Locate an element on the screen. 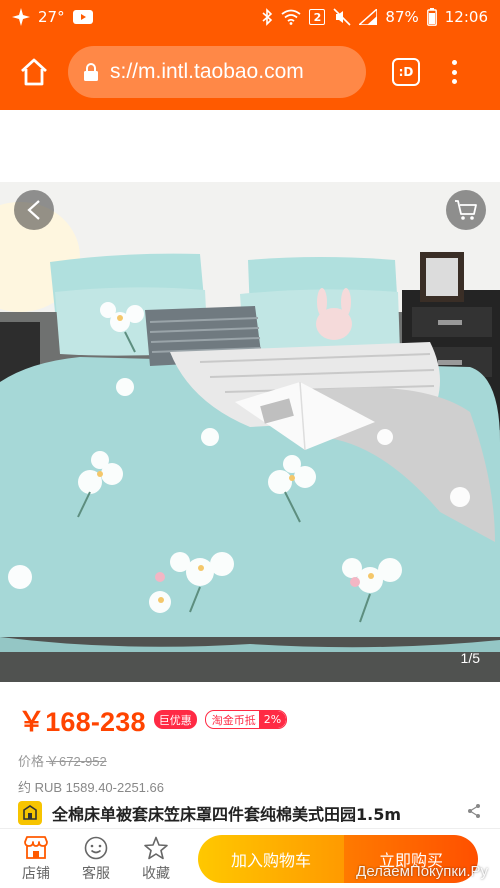 The width and height of the screenshot is (500, 888). home-icon is located at coordinates (34, 72).